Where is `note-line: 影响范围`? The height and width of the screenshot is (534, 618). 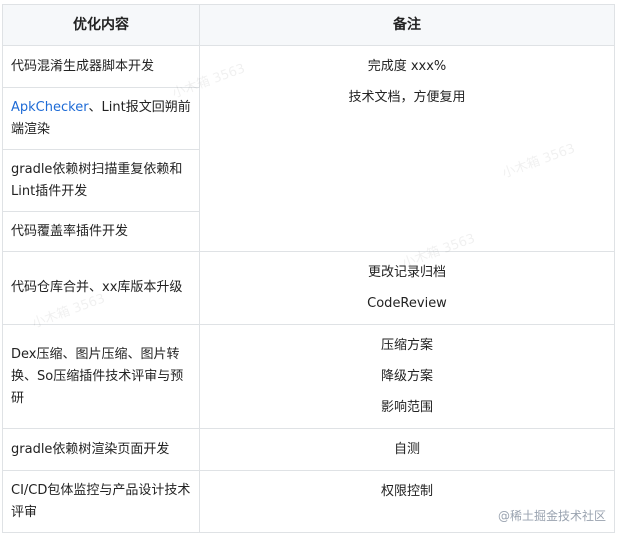 note-line: 影响范围 is located at coordinates (406, 407).